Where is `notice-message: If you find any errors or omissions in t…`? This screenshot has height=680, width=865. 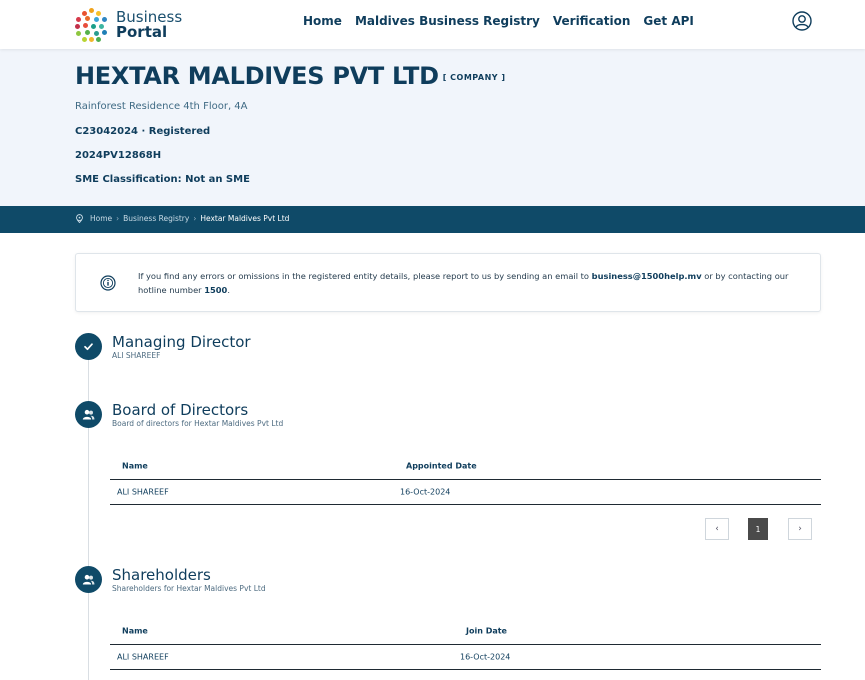
notice-message: If you find any errors or omissions in t… is located at coordinates (468, 283).